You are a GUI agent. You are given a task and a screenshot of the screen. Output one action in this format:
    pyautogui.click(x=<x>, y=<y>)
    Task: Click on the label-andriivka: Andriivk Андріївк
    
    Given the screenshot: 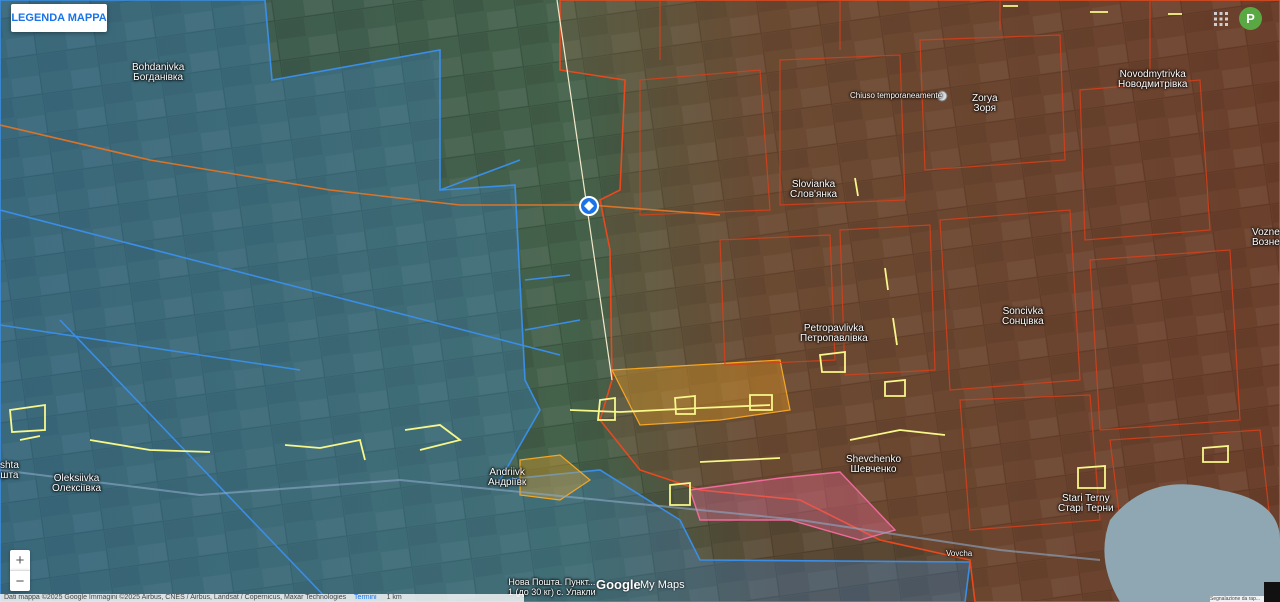 What is the action you would take?
    pyautogui.click(x=507, y=477)
    